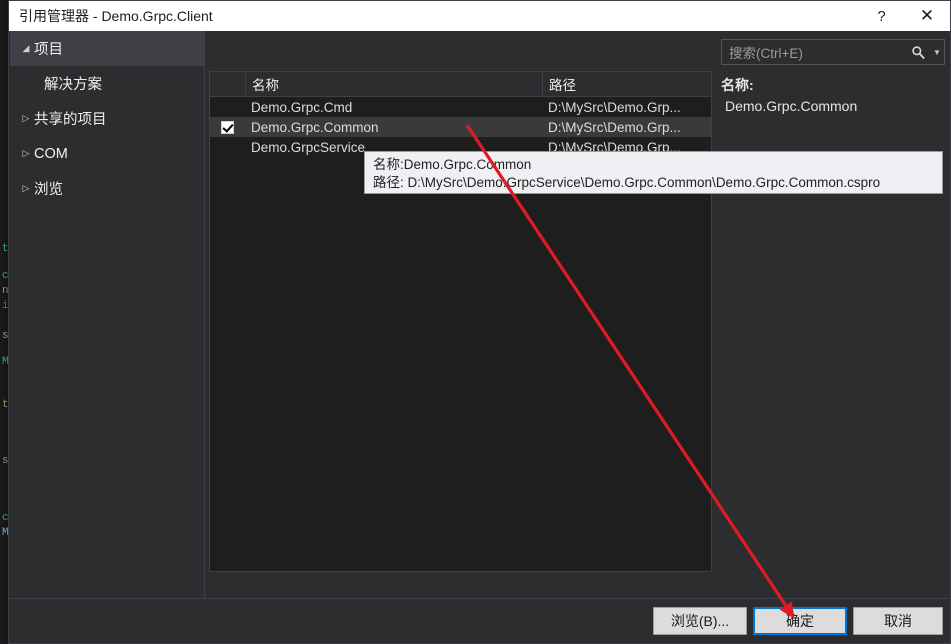  I want to click on expander-collapse-icon: ◢, so click(26, 48).